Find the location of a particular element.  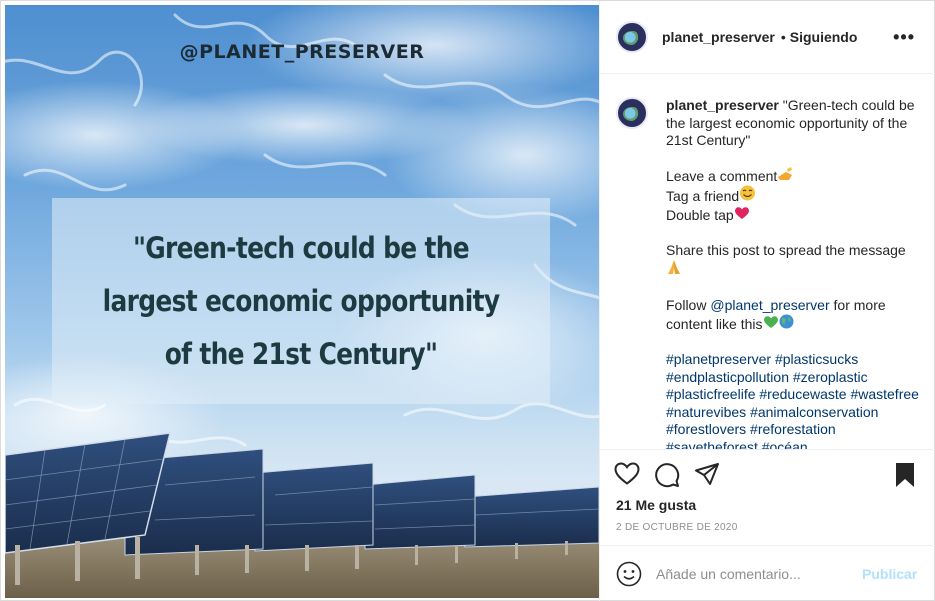

hashtag-link: #zeroplastic is located at coordinates (830, 377).